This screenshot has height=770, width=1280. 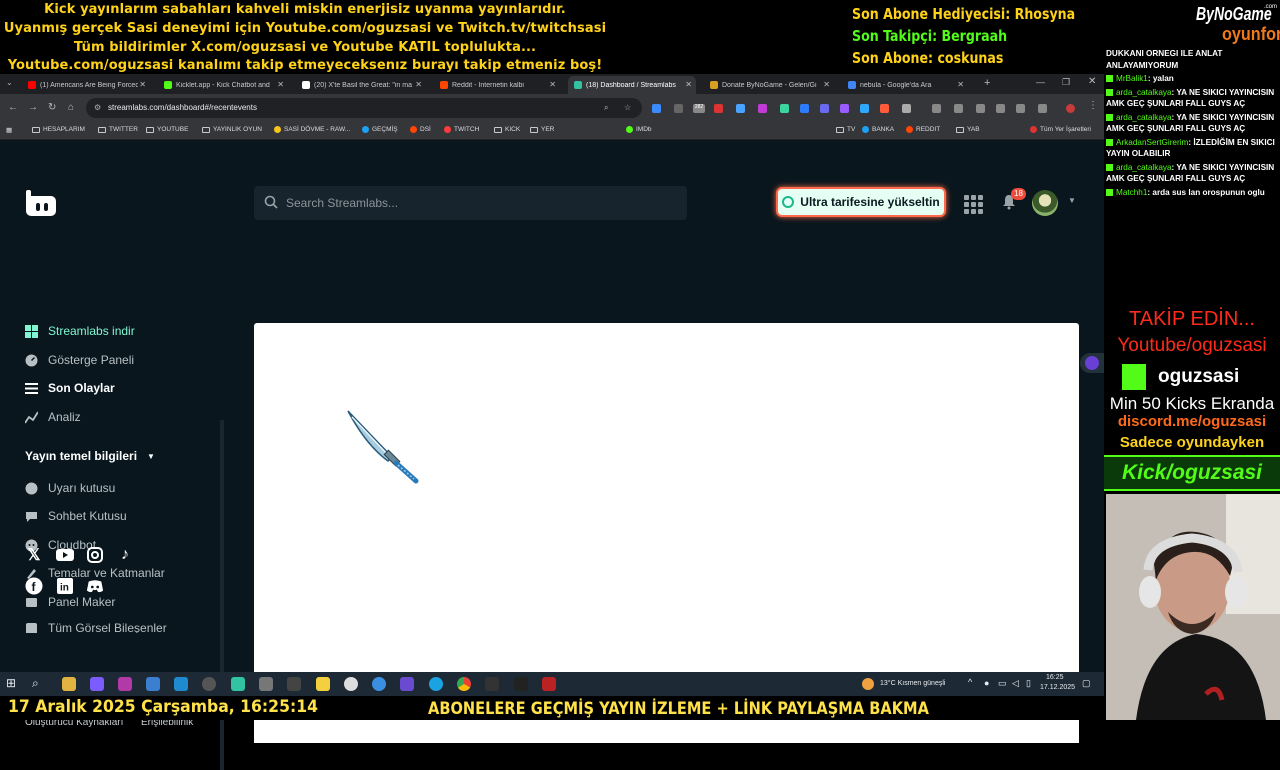 I want to click on sidebar-item-chat-box: Sohbet Kutusu, so click(x=76, y=516).